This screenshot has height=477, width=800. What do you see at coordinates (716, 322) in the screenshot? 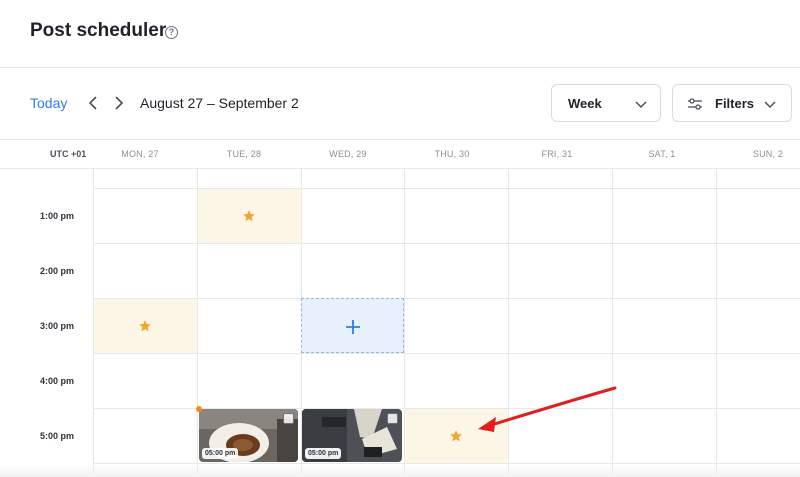
I see `day-divider` at bounding box center [716, 322].